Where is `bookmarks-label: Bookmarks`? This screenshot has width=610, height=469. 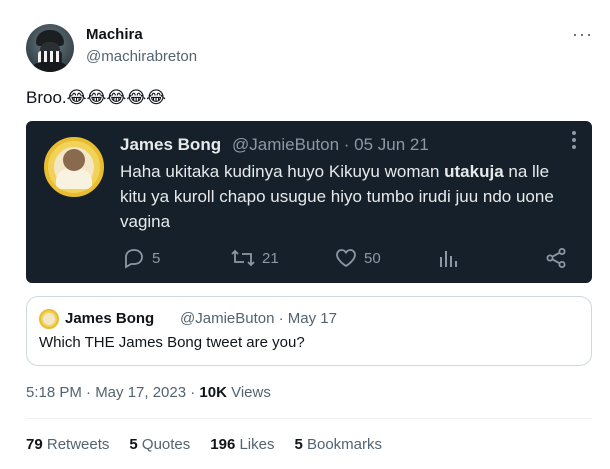
bookmarks-label: Bookmarks is located at coordinates (342, 444).